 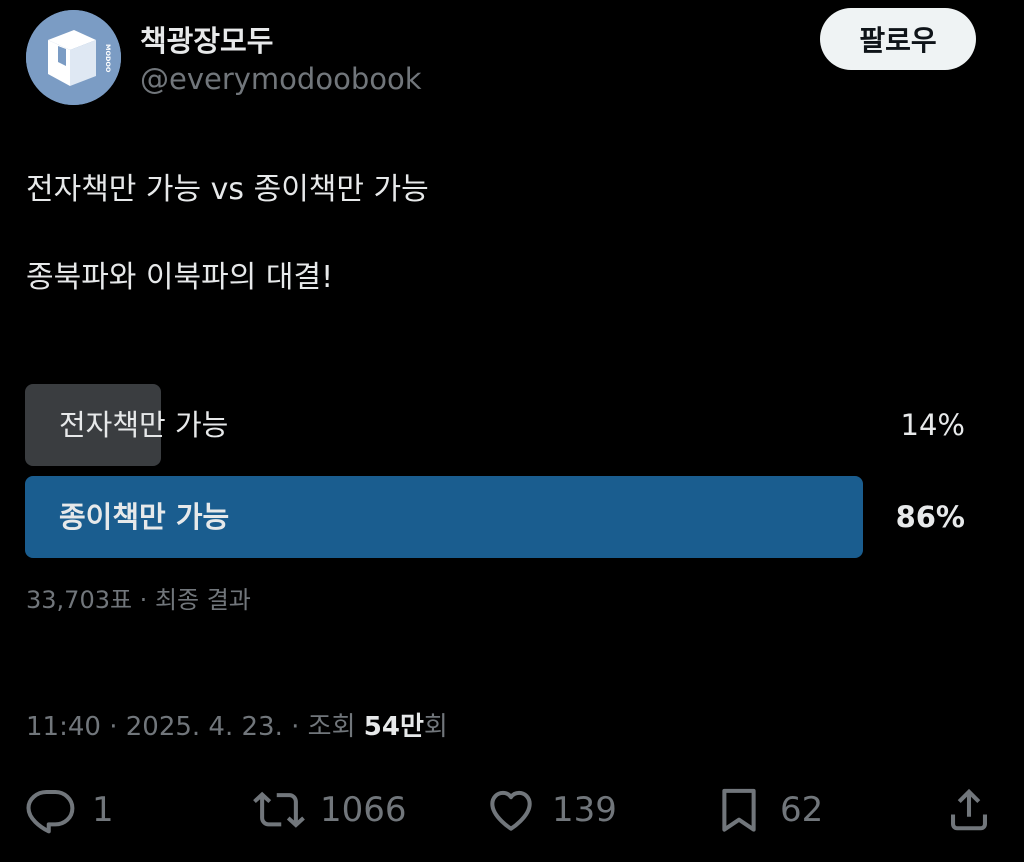 What do you see at coordinates (63, 727) in the screenshot?
I see `tweet-time: 11:40` at bounding box center [63, 727].